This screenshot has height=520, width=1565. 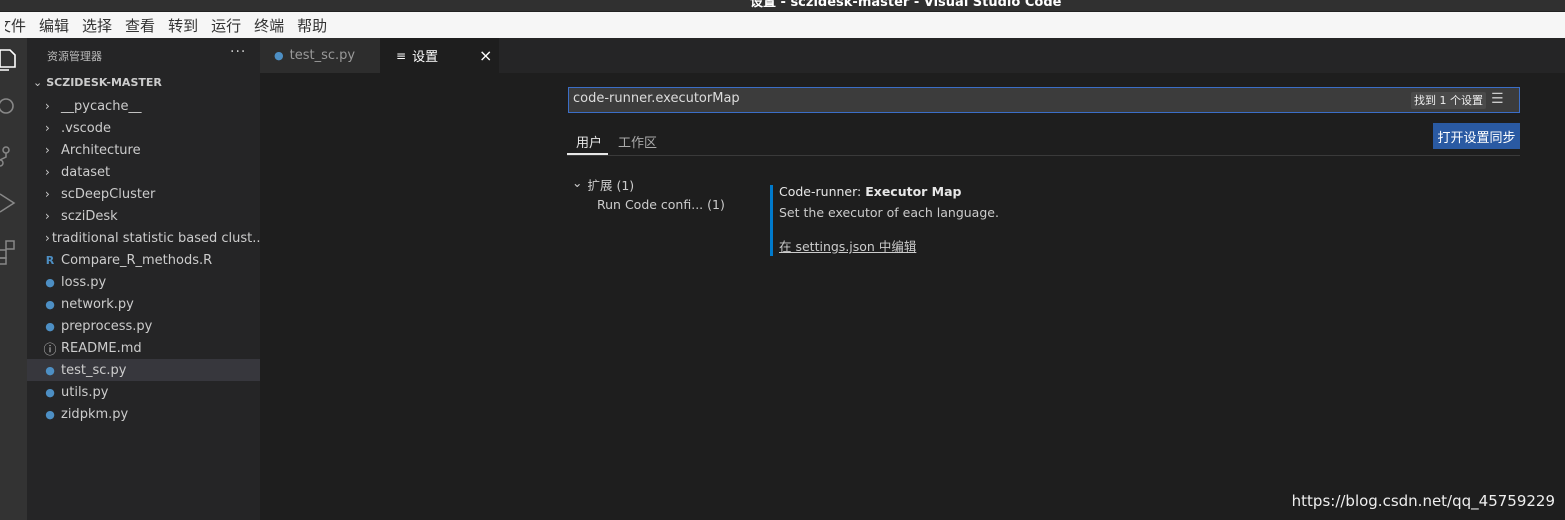 What do you see at coordinates (226, 25) in the screenshot?
I see `menu-run: 运行` at bounding box center [226, 25].